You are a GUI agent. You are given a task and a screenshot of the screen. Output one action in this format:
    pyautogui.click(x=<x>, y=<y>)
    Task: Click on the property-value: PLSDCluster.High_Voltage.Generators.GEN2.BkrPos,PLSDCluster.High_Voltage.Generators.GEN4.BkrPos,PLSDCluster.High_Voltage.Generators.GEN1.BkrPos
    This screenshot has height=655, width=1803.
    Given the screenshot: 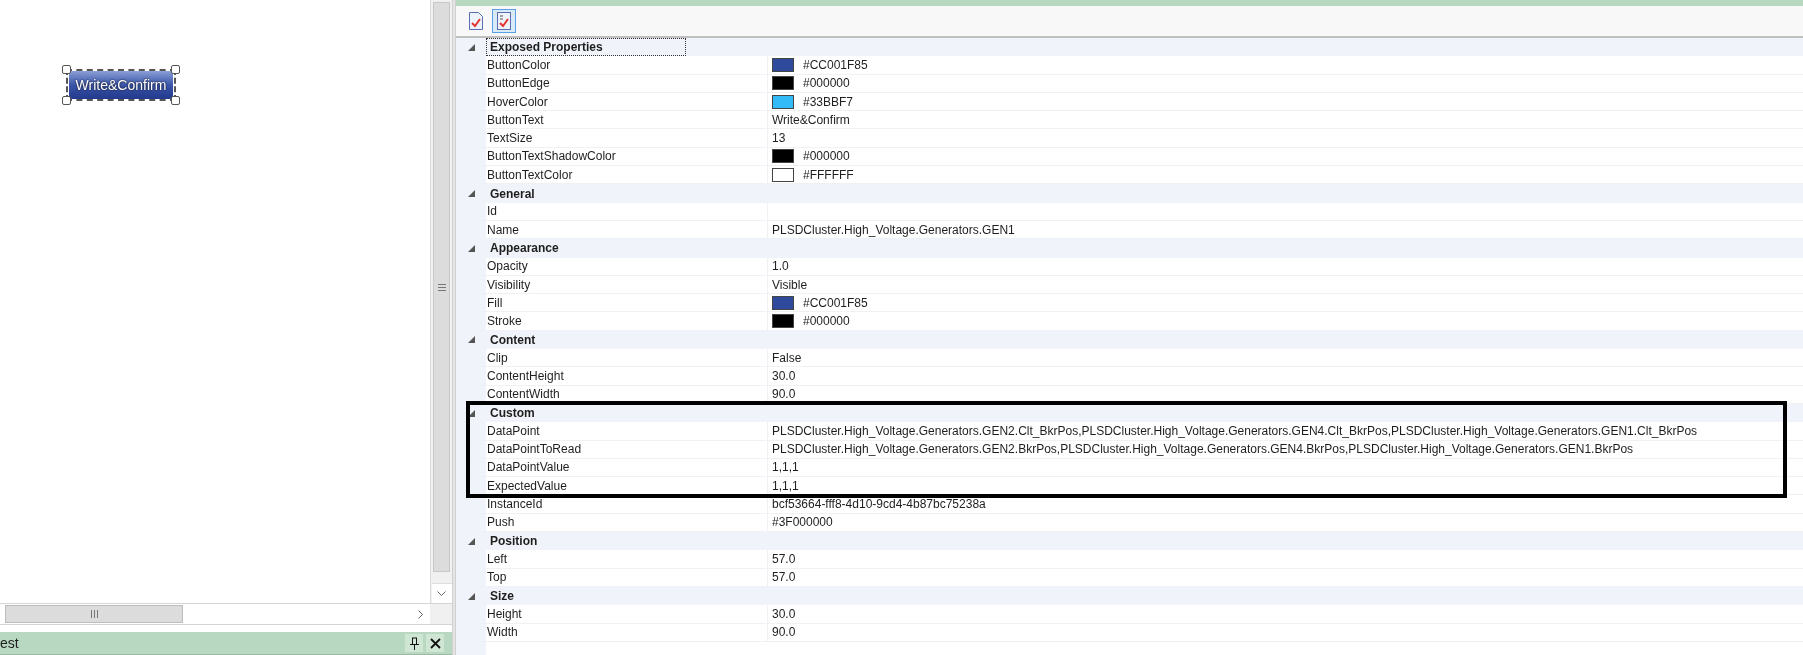 What is the action you would take?
    pyautogui.click(x=1203, y=450)
    